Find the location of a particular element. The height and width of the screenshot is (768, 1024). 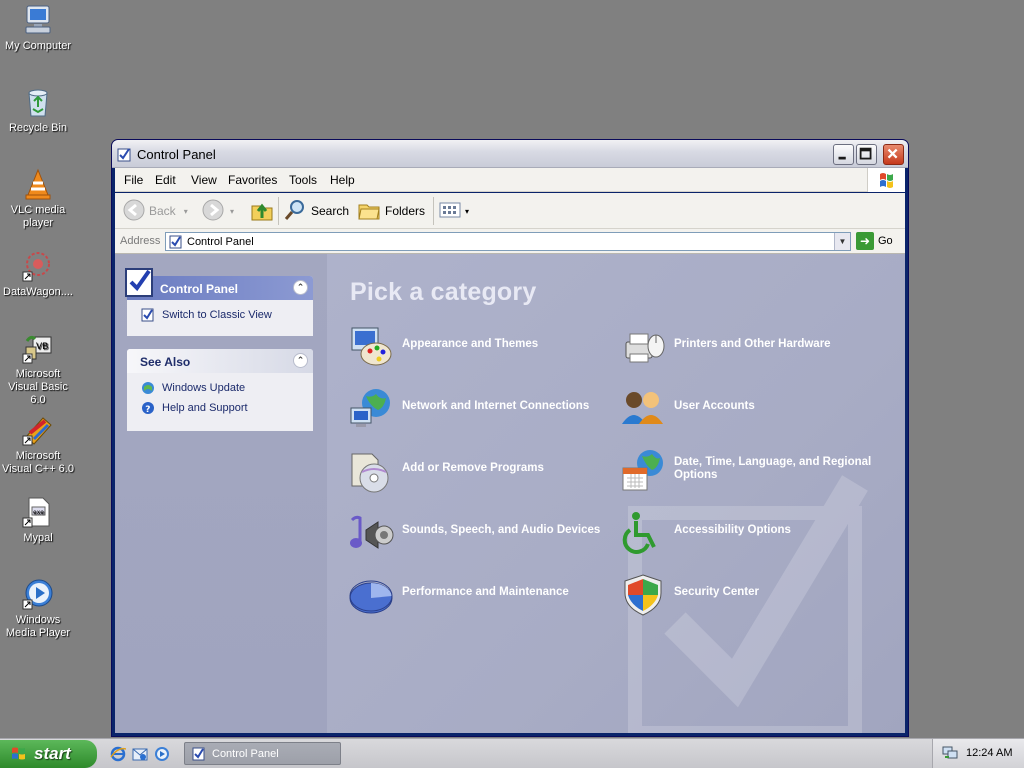

window-title: Control Panel is located at coordinates (176, 154).